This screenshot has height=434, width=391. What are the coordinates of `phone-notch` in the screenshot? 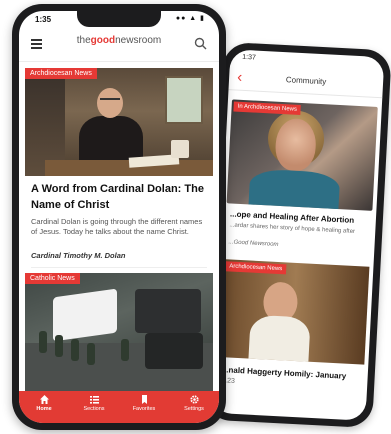 It's located at (119, 19).